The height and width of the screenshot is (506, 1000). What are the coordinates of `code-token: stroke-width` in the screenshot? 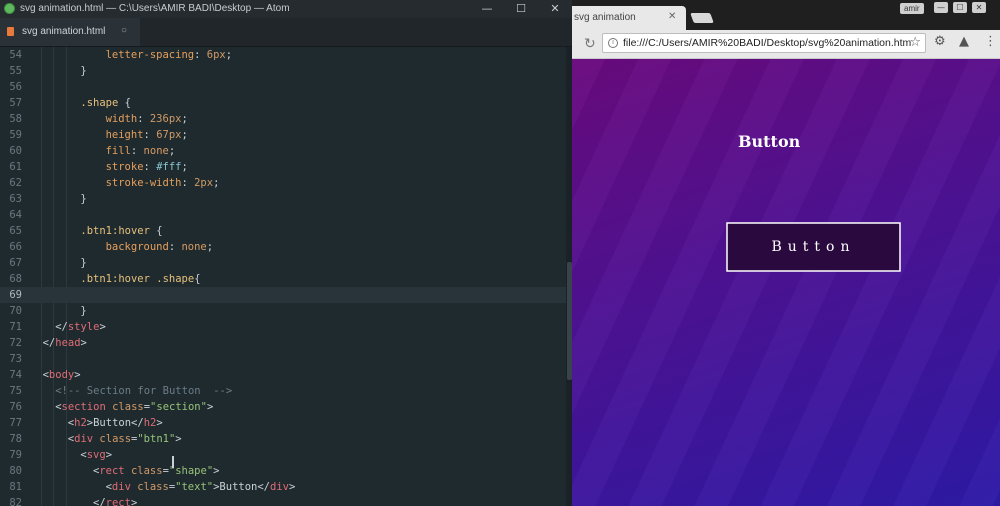 It's located at (143, 183).